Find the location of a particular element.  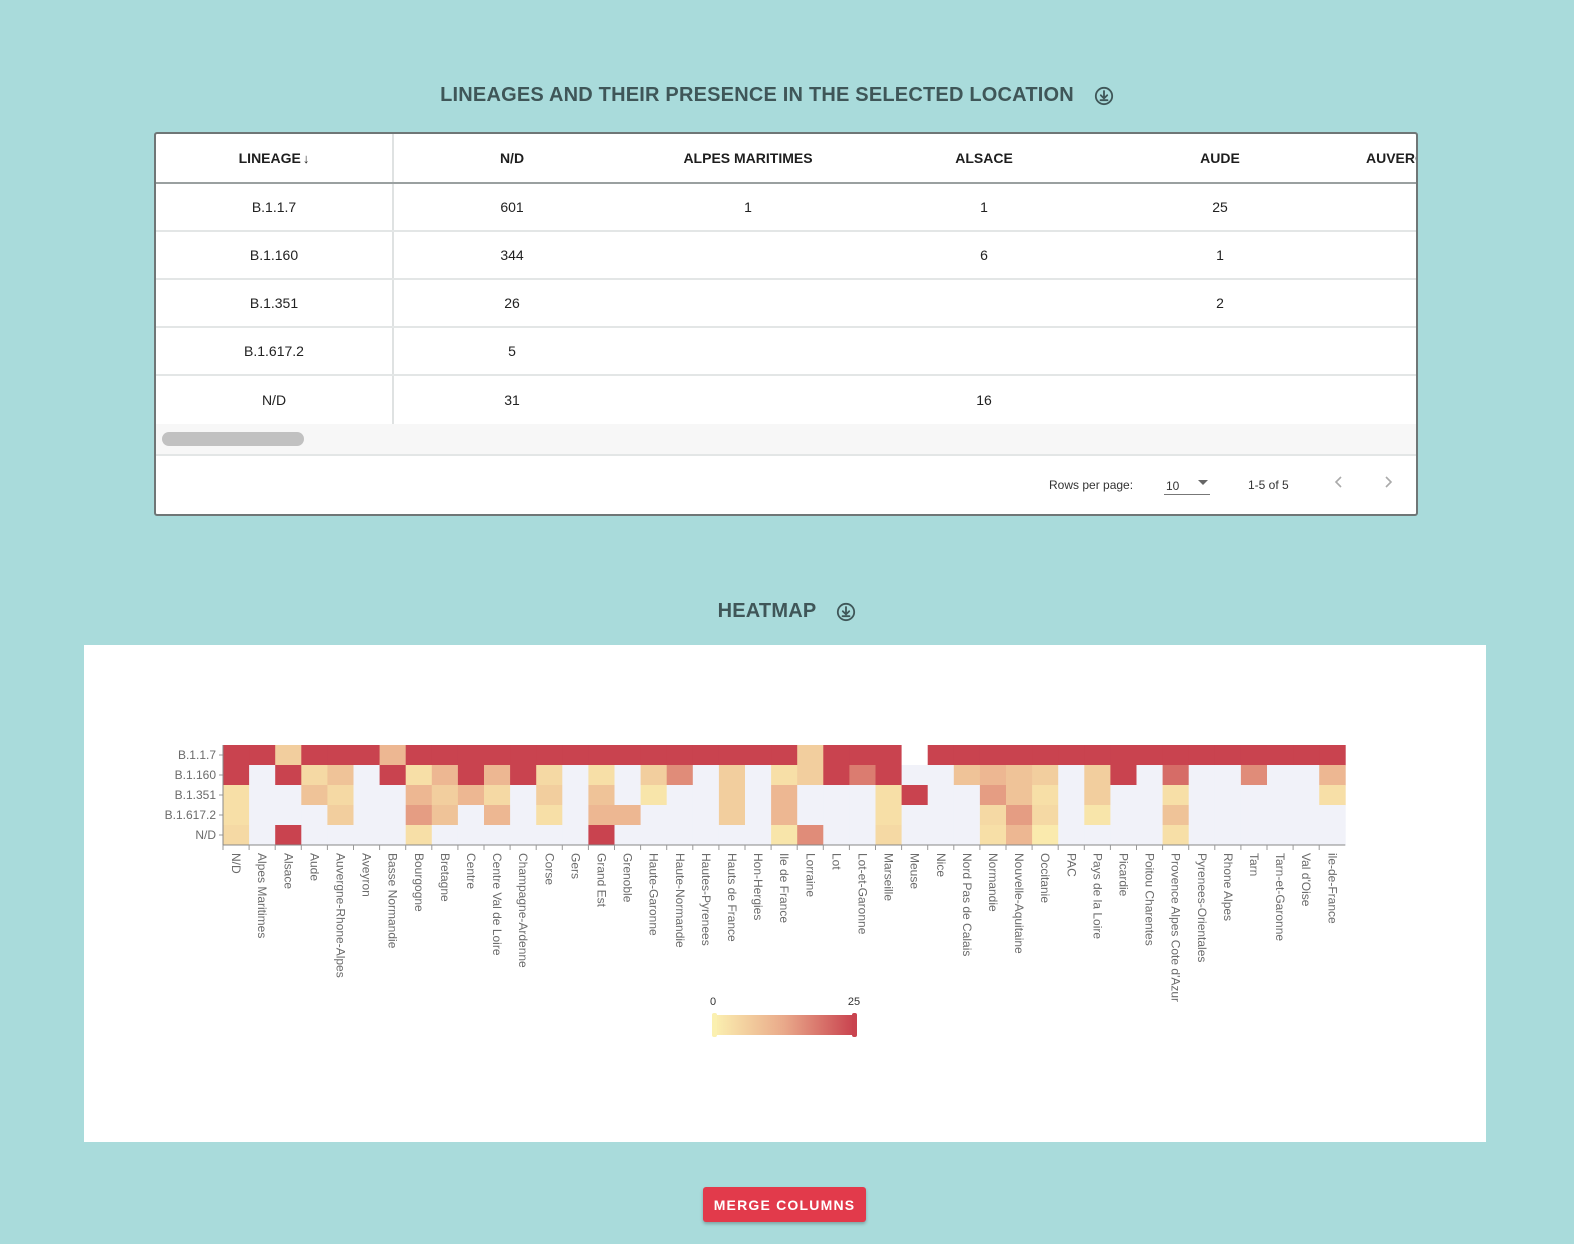

column-header-lineage: LINEAGE ↓ is located at coordinates (275, 158).